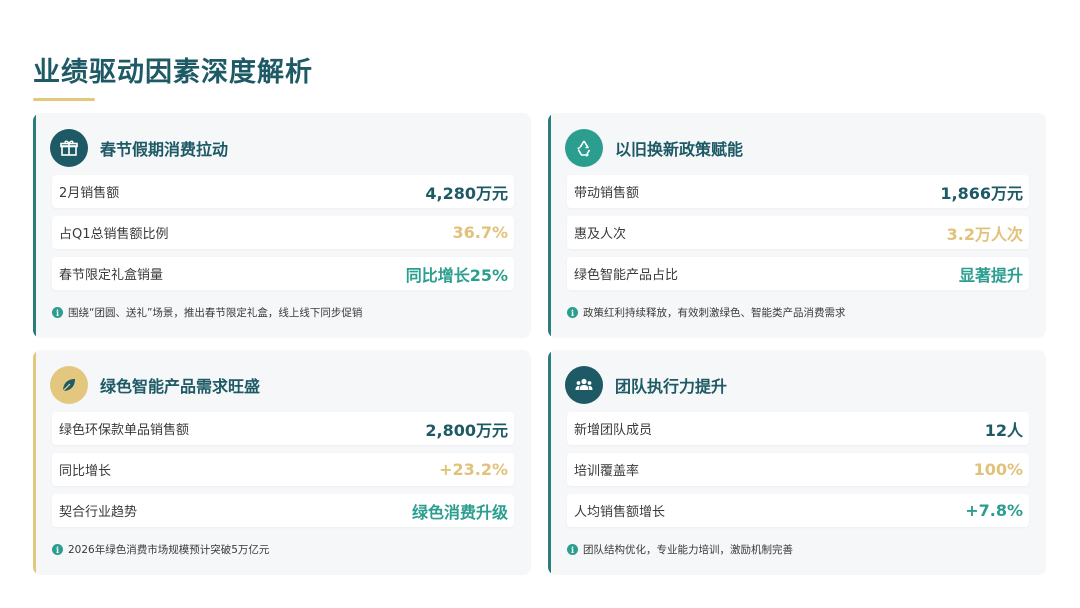 Image resolution: width=1080 pixels, height=608 pixels. What do you see at coordinates (283, 428) in the screenshot?
I see `metric-row: 绿色环保款单品销售额 2,800万元` at bounding box center [283, 428].